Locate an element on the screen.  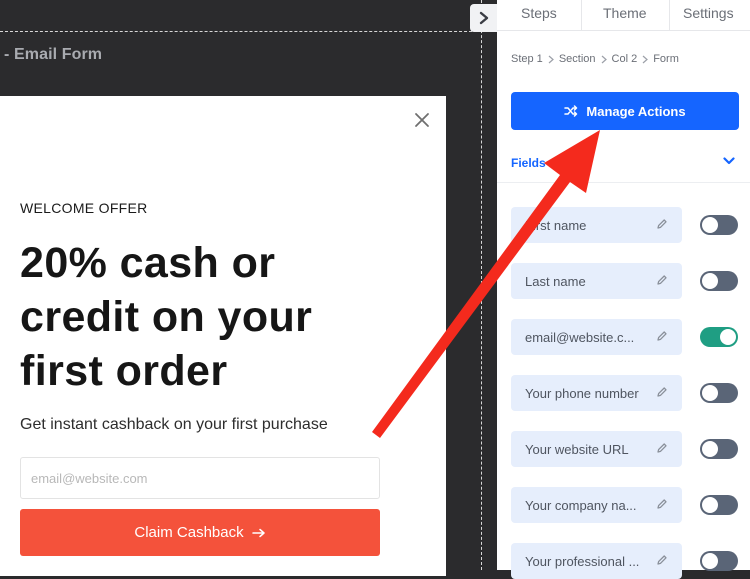
close-icon is located at coordinates (422, 120).